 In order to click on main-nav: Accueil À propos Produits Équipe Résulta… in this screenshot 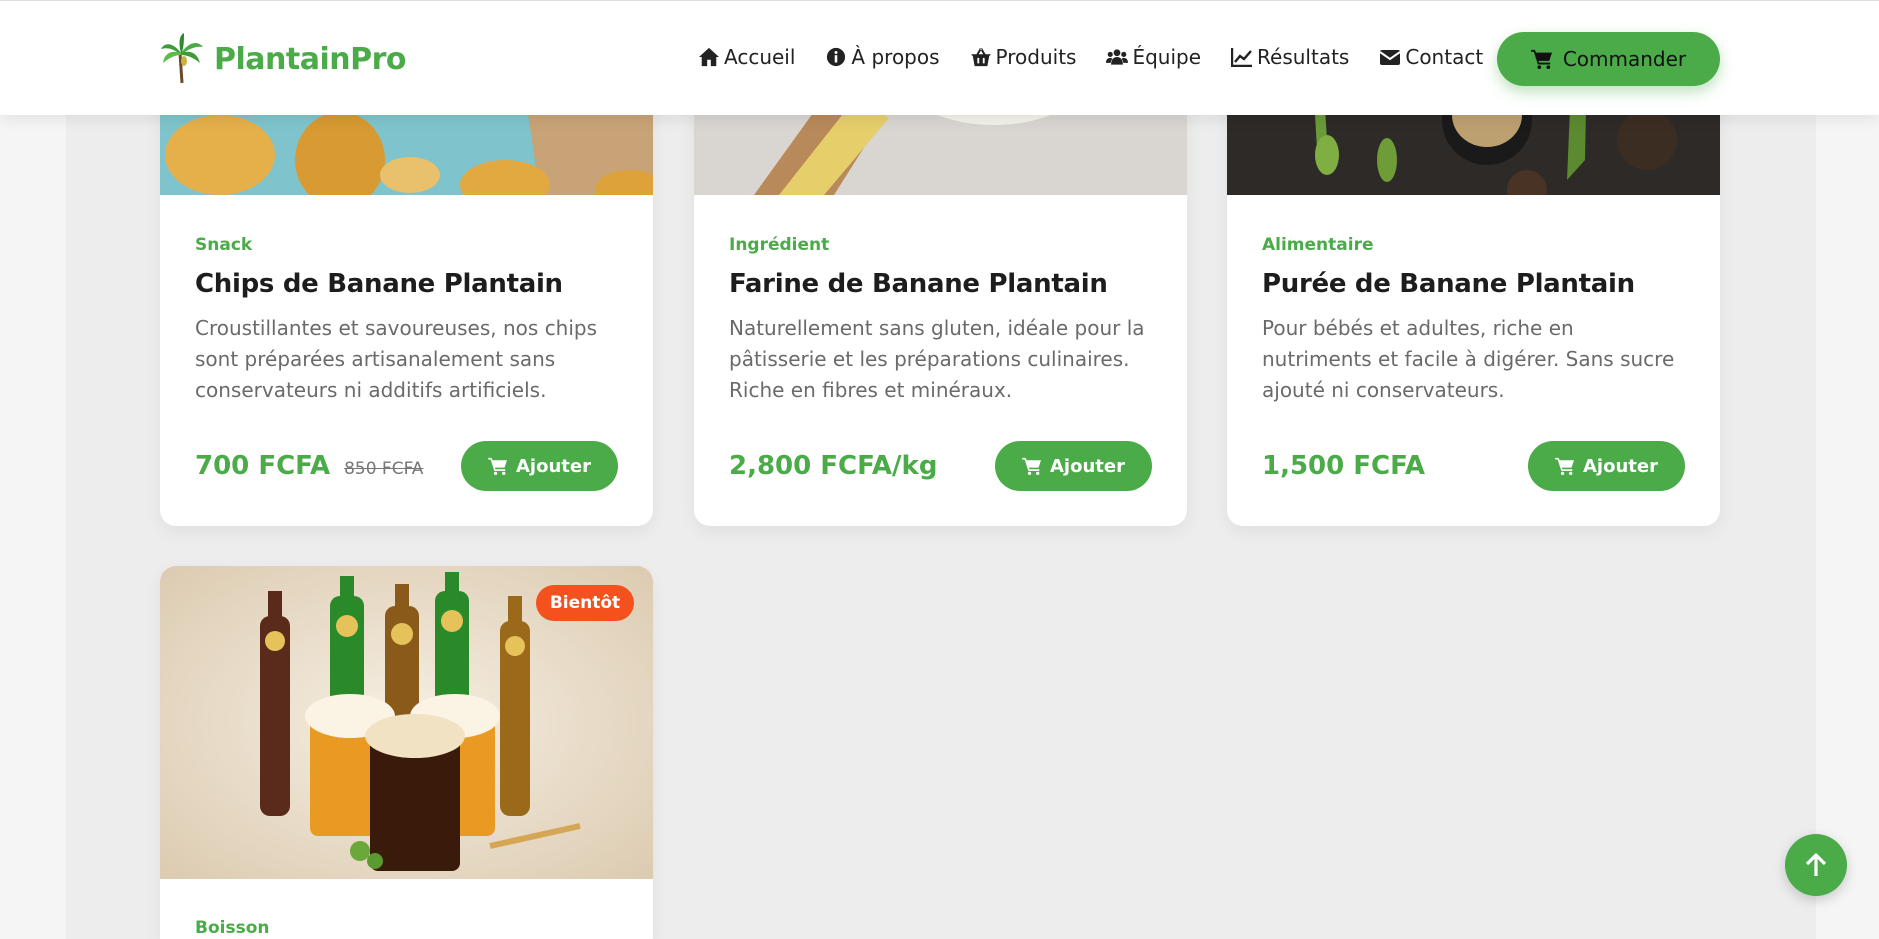, I will do `click(1105, 57)`.